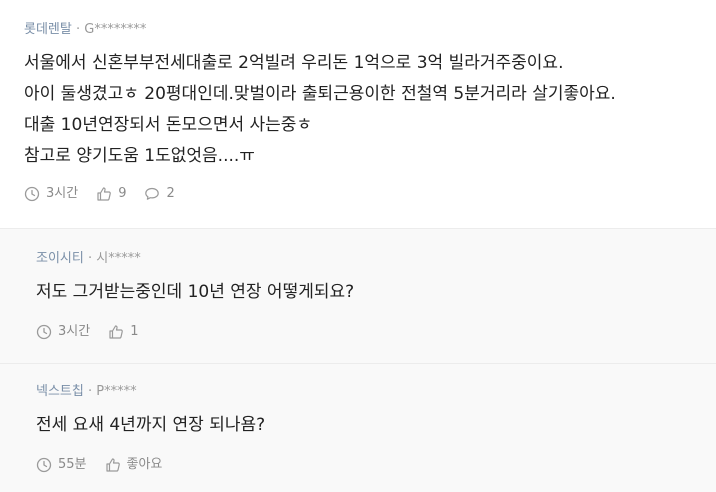  I want to click on user-id: 시*****, so click(118, 258).